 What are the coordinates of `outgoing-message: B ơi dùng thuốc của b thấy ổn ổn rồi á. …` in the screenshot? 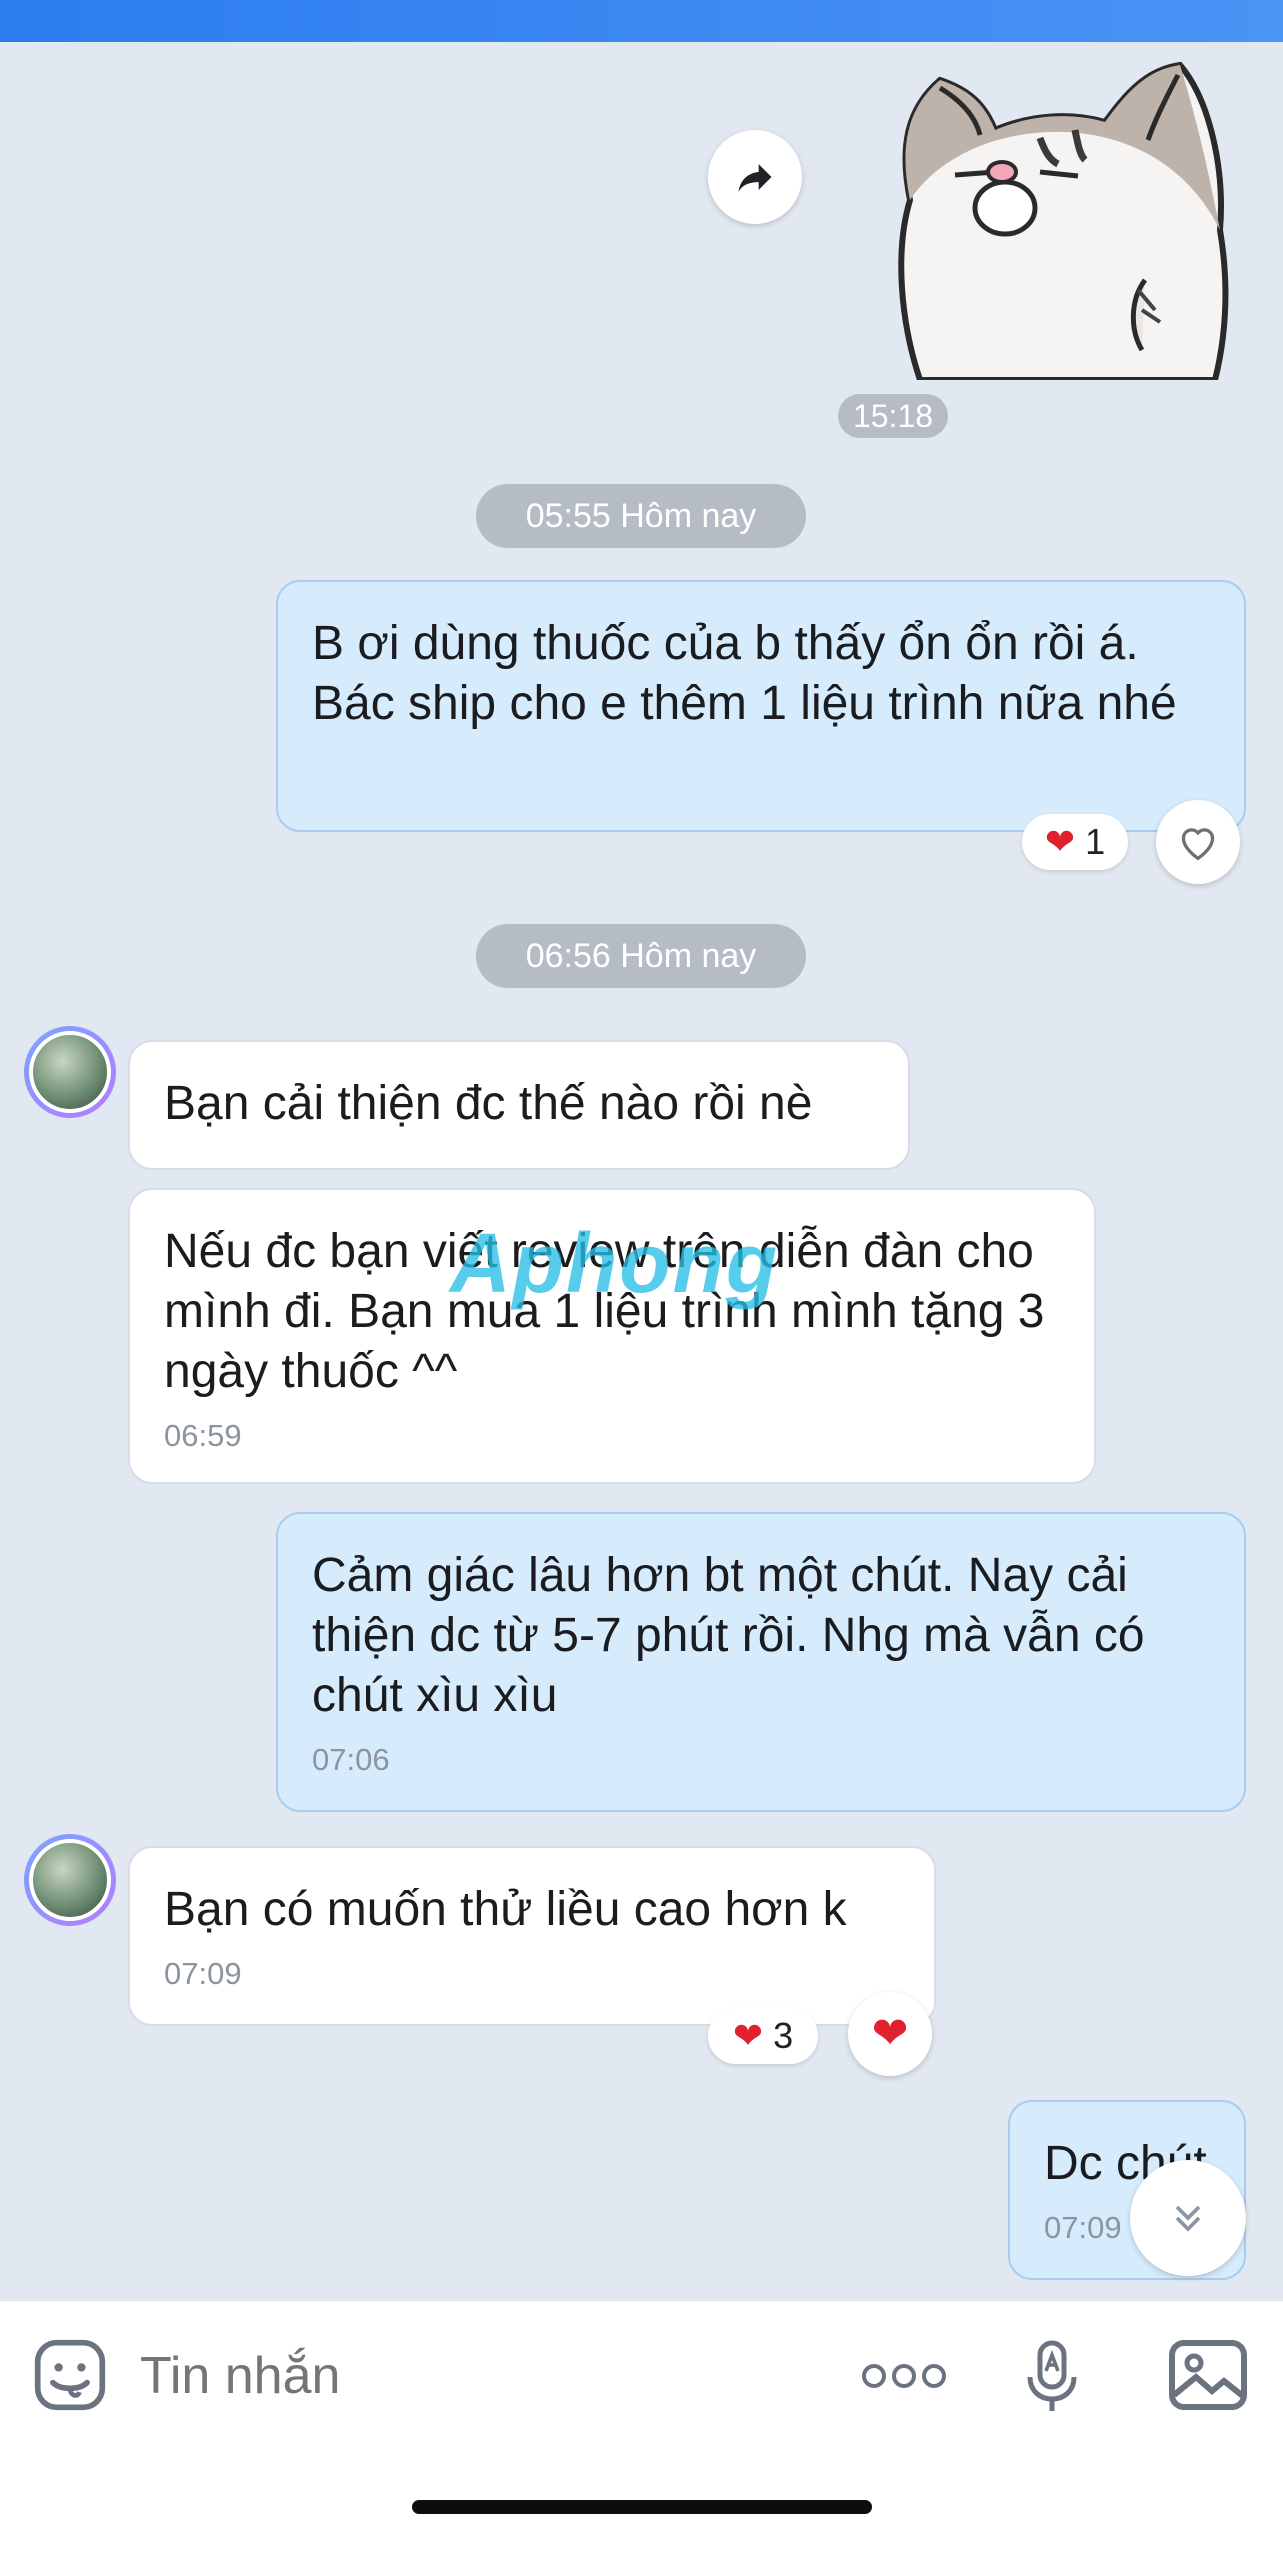 It's located at (761, 706).